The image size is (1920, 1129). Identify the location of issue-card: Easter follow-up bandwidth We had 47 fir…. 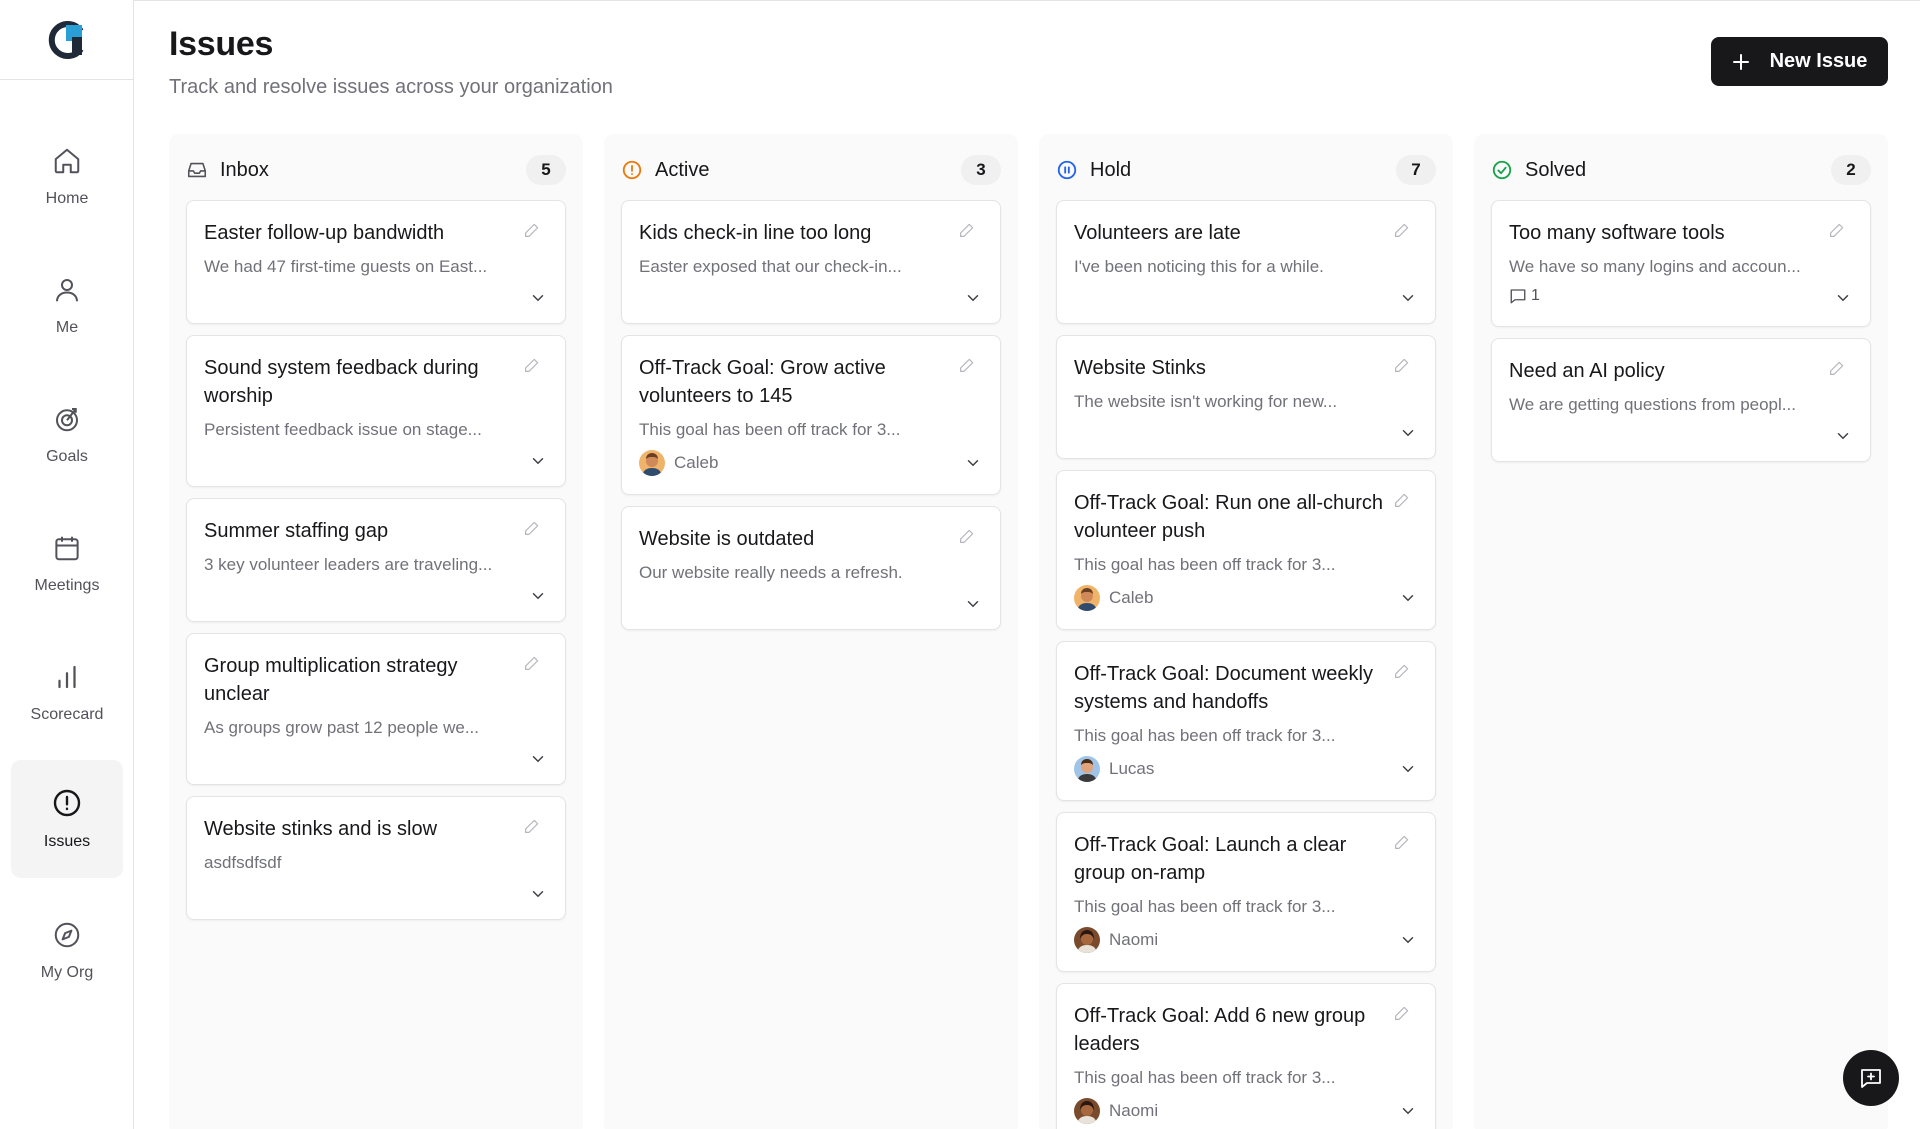
(376, 262).